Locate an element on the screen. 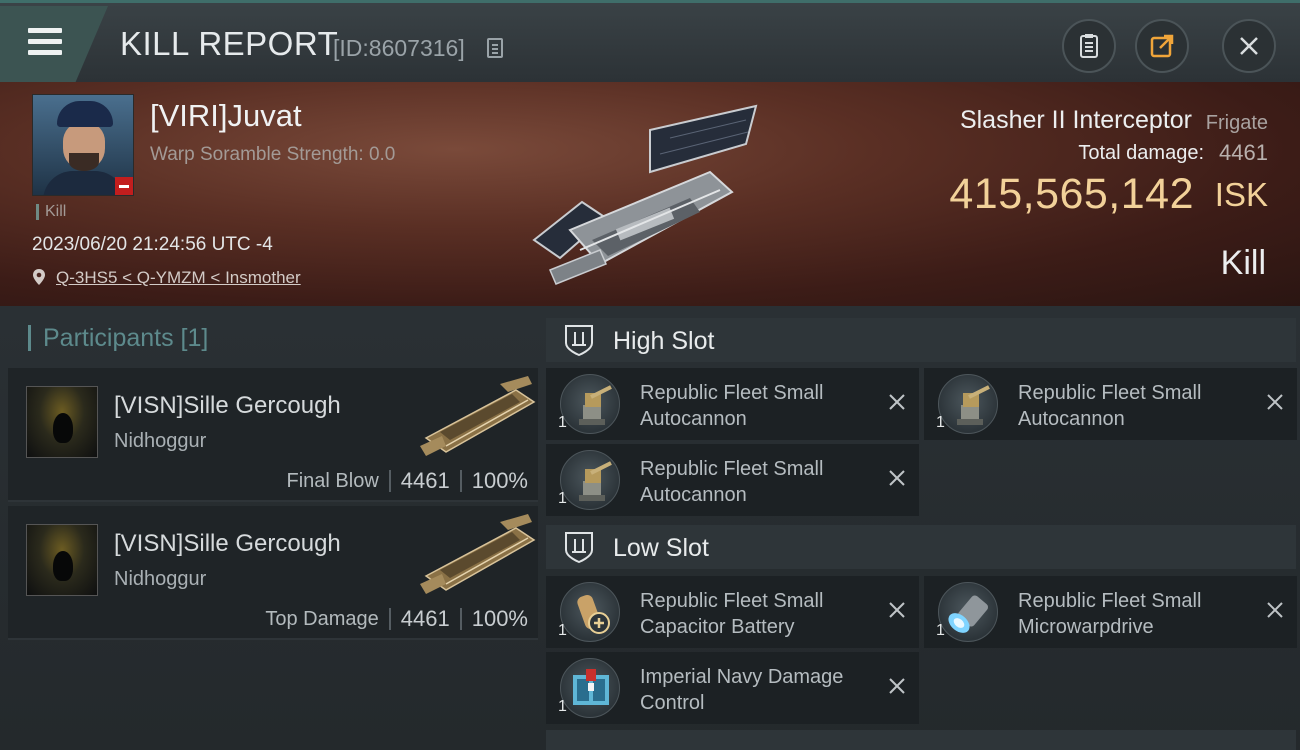 The image size is (1300, 750). high-slot-title: High Slot is located at coordinates (664, 341).